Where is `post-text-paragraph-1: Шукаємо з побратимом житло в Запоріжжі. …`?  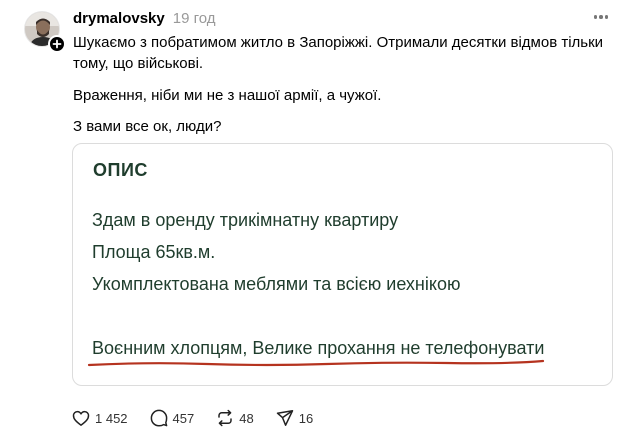 post-text-paragraph-1: Шукаємо з побратимом житло в Запоріжжі. … is located at coordinates (338, 53).